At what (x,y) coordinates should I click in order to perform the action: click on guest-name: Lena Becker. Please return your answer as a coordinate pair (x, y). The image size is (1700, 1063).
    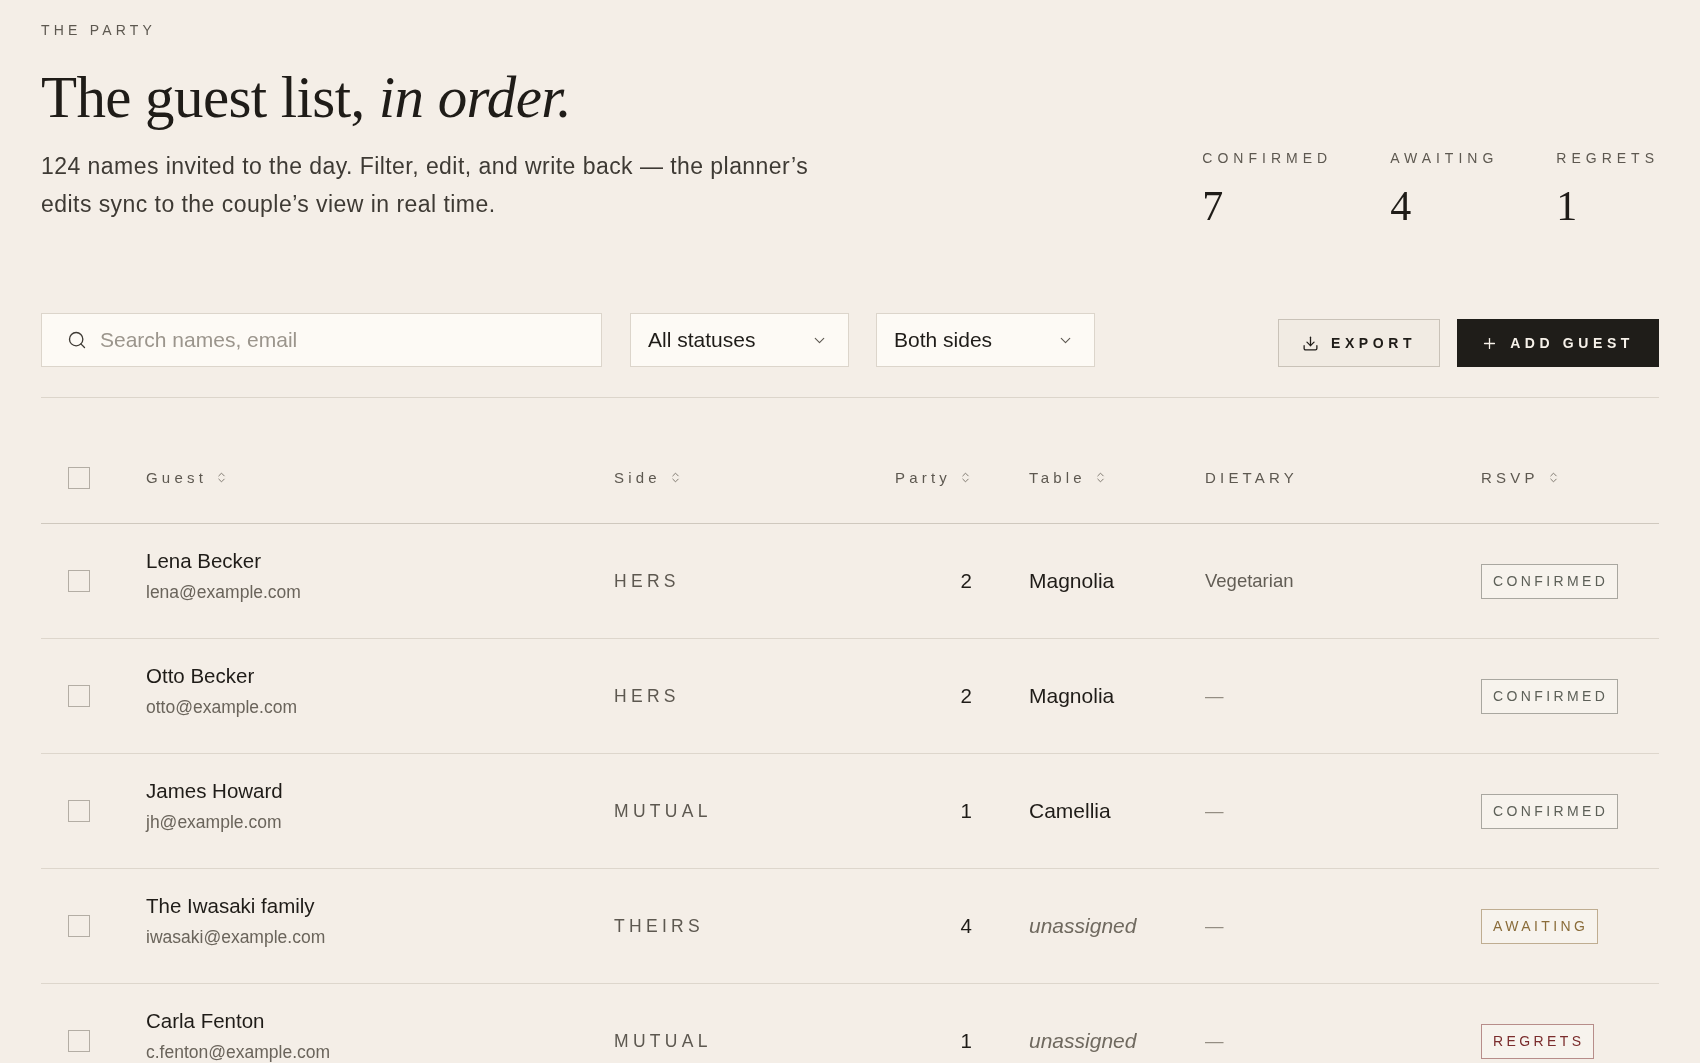
    Looking at the image, I should click on (204, 560).